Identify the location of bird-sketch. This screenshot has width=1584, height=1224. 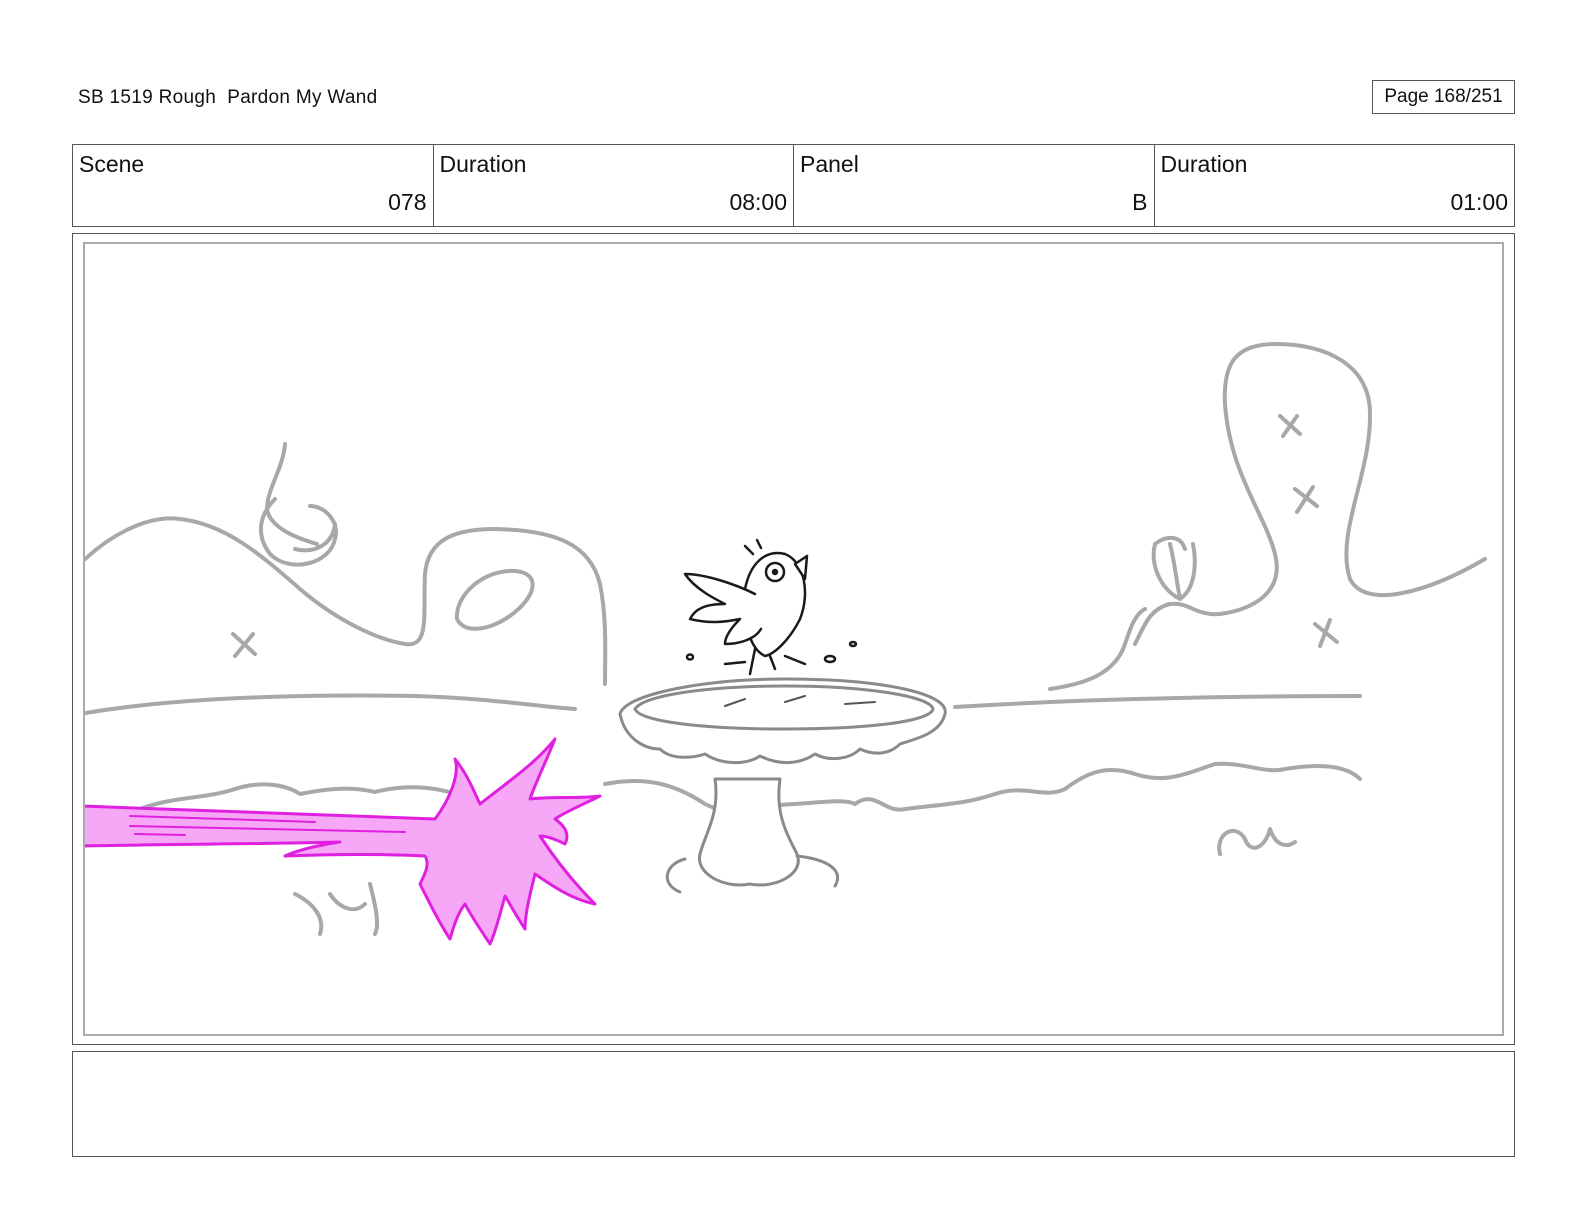
(770, 607).